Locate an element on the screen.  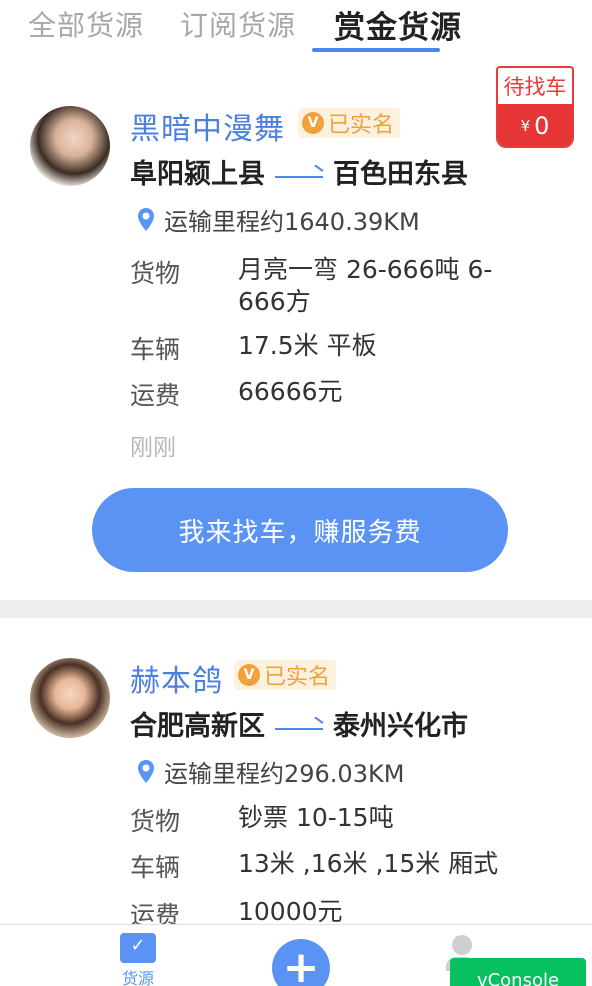
route: 阜阳颍上县 百色田东县 is located at coordinates (299, 171).